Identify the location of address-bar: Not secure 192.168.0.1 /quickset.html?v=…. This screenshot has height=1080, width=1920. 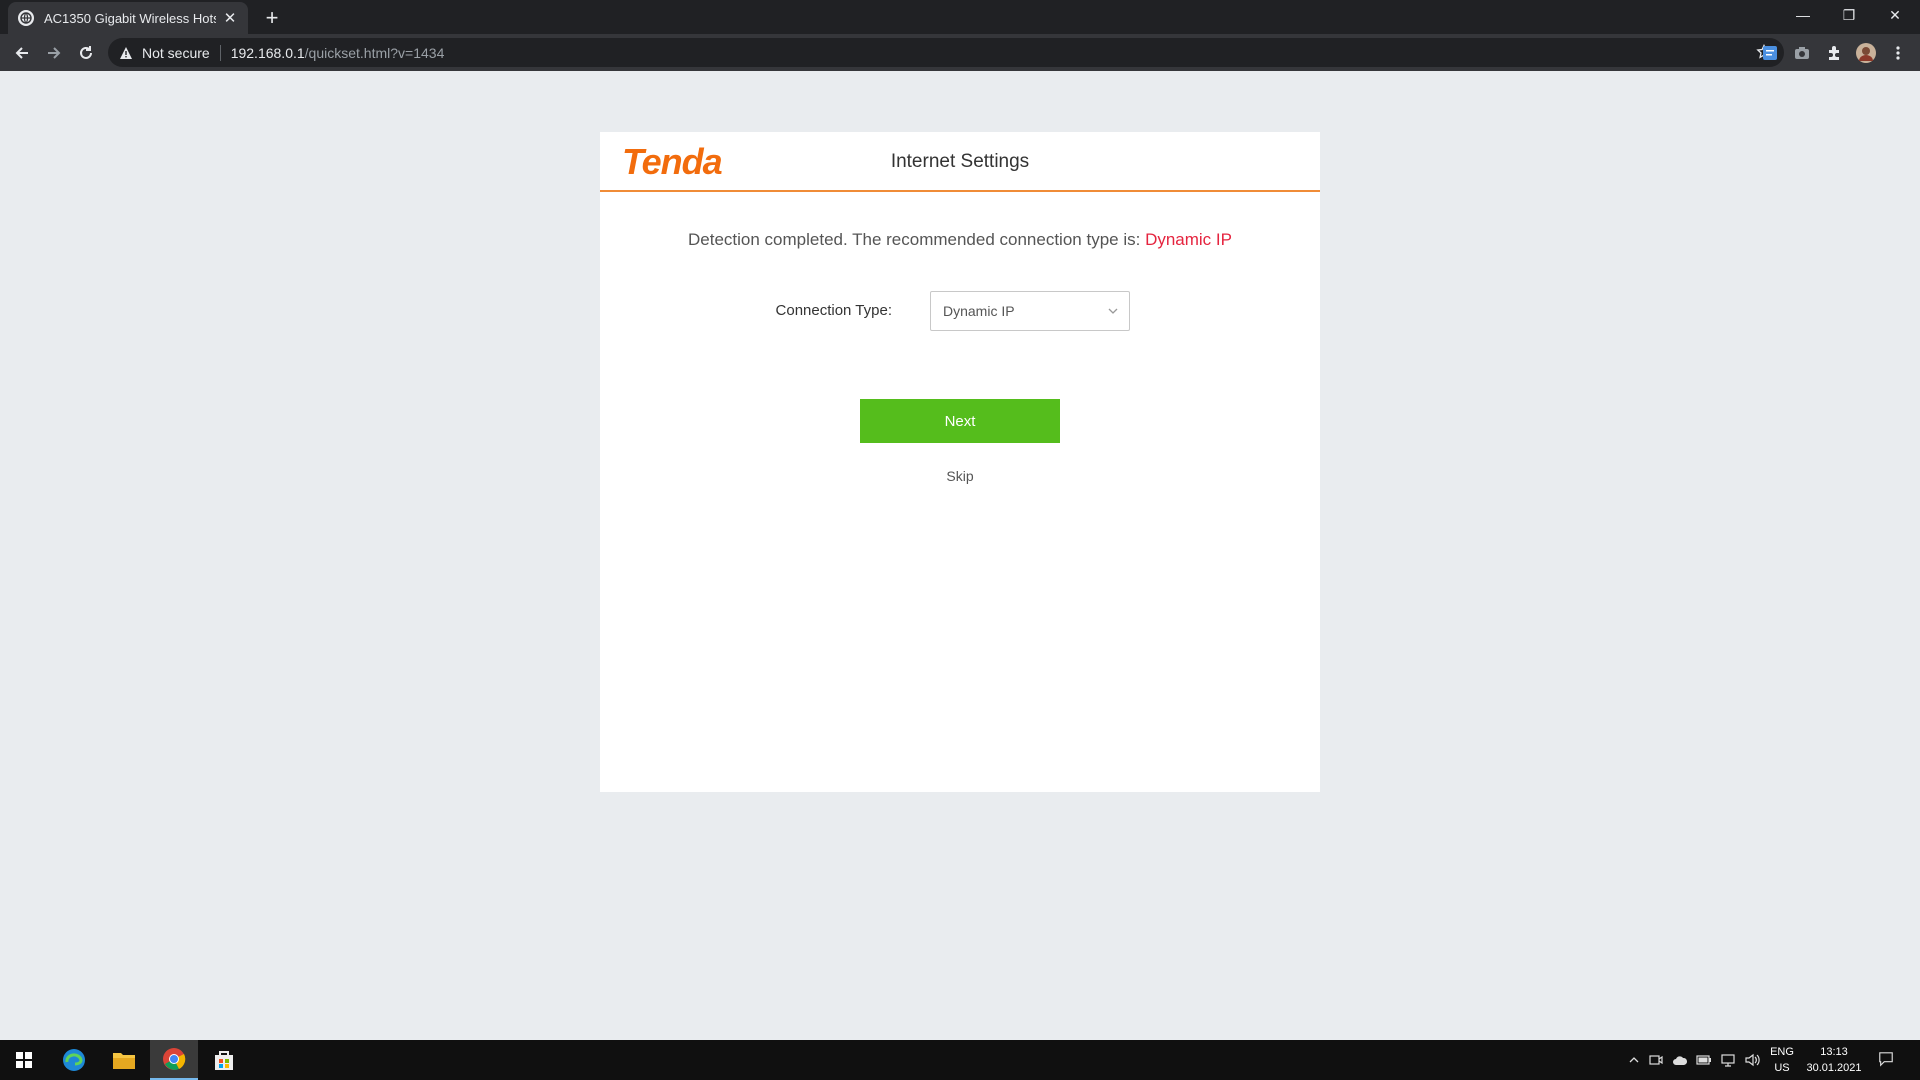
(946, 52).